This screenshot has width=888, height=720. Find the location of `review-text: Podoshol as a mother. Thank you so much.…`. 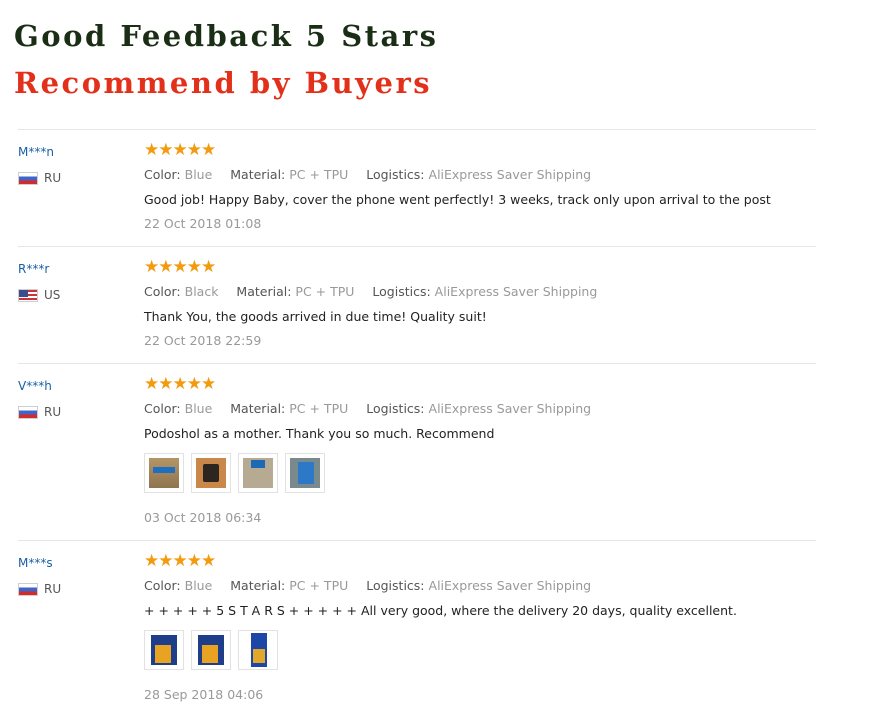

review-text: Podoshol as a mother. Thank you so much.… is located at coordinates (319, 433).